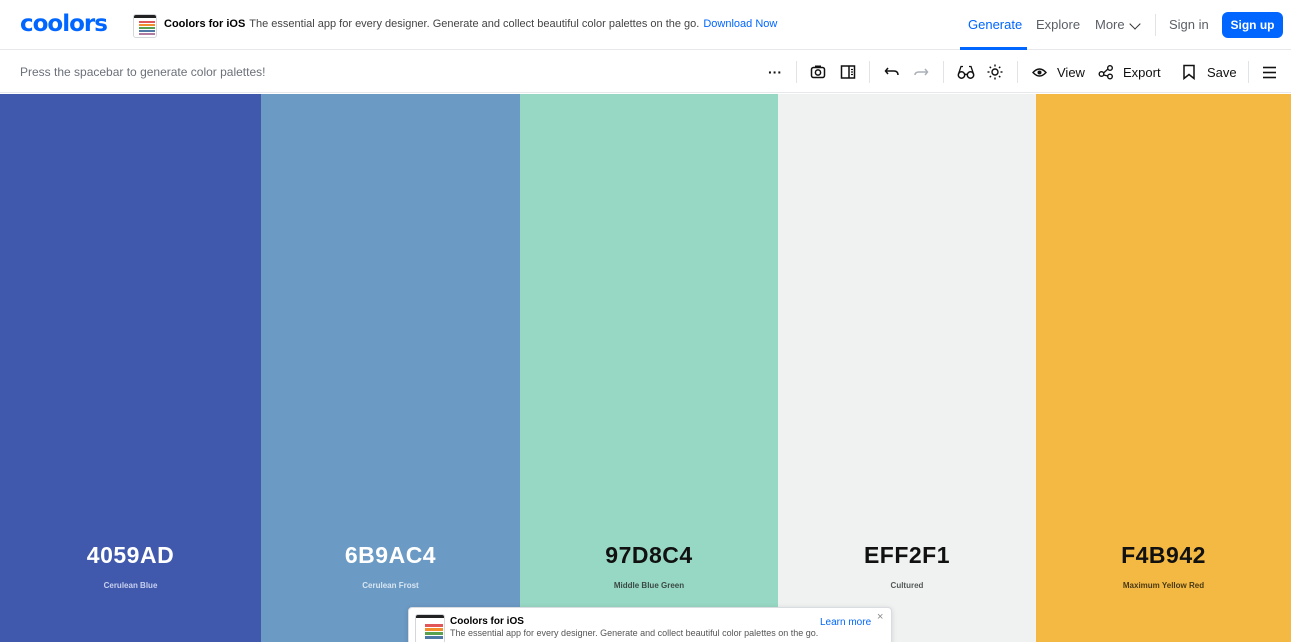 The width and height of the screenshot is (1291, 642). I want to click on learn-more-link: Learn more, so click(845, 622).